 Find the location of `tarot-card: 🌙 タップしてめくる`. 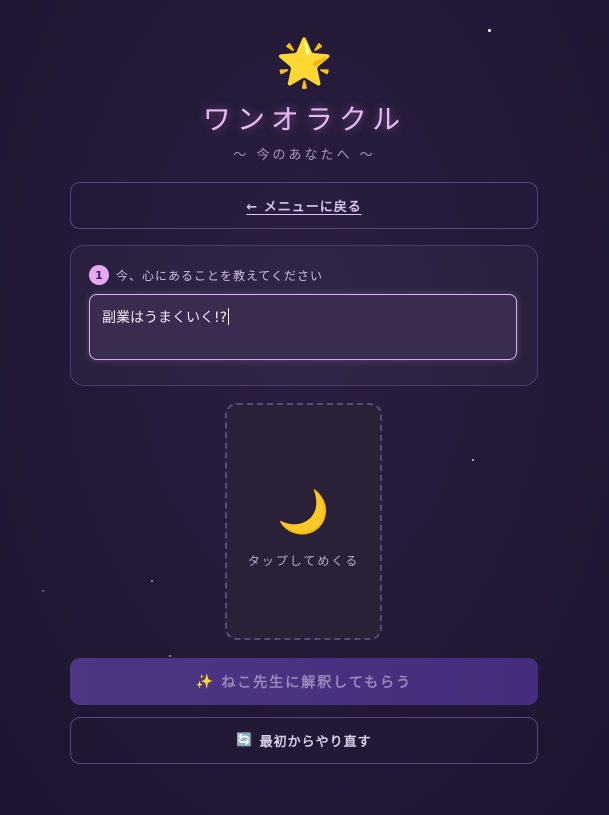

tarot-card: 🌙 タップしてめくる is located at coordinates (303, 521).